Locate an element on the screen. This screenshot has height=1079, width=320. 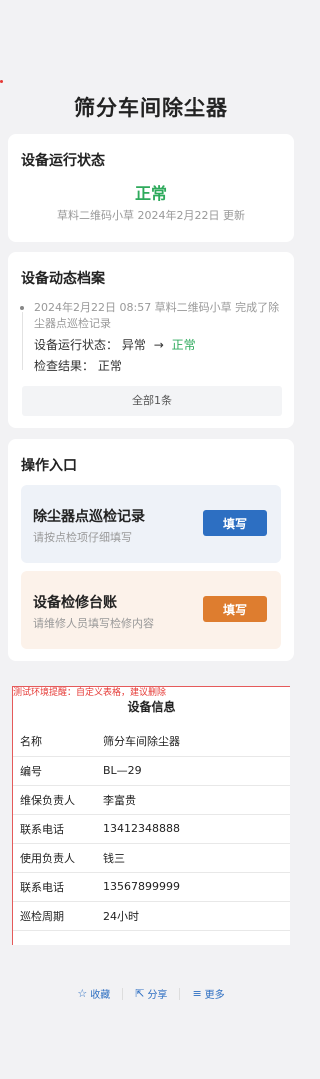
device-info-title: 设备信息 is located at coordinates (151, 707).